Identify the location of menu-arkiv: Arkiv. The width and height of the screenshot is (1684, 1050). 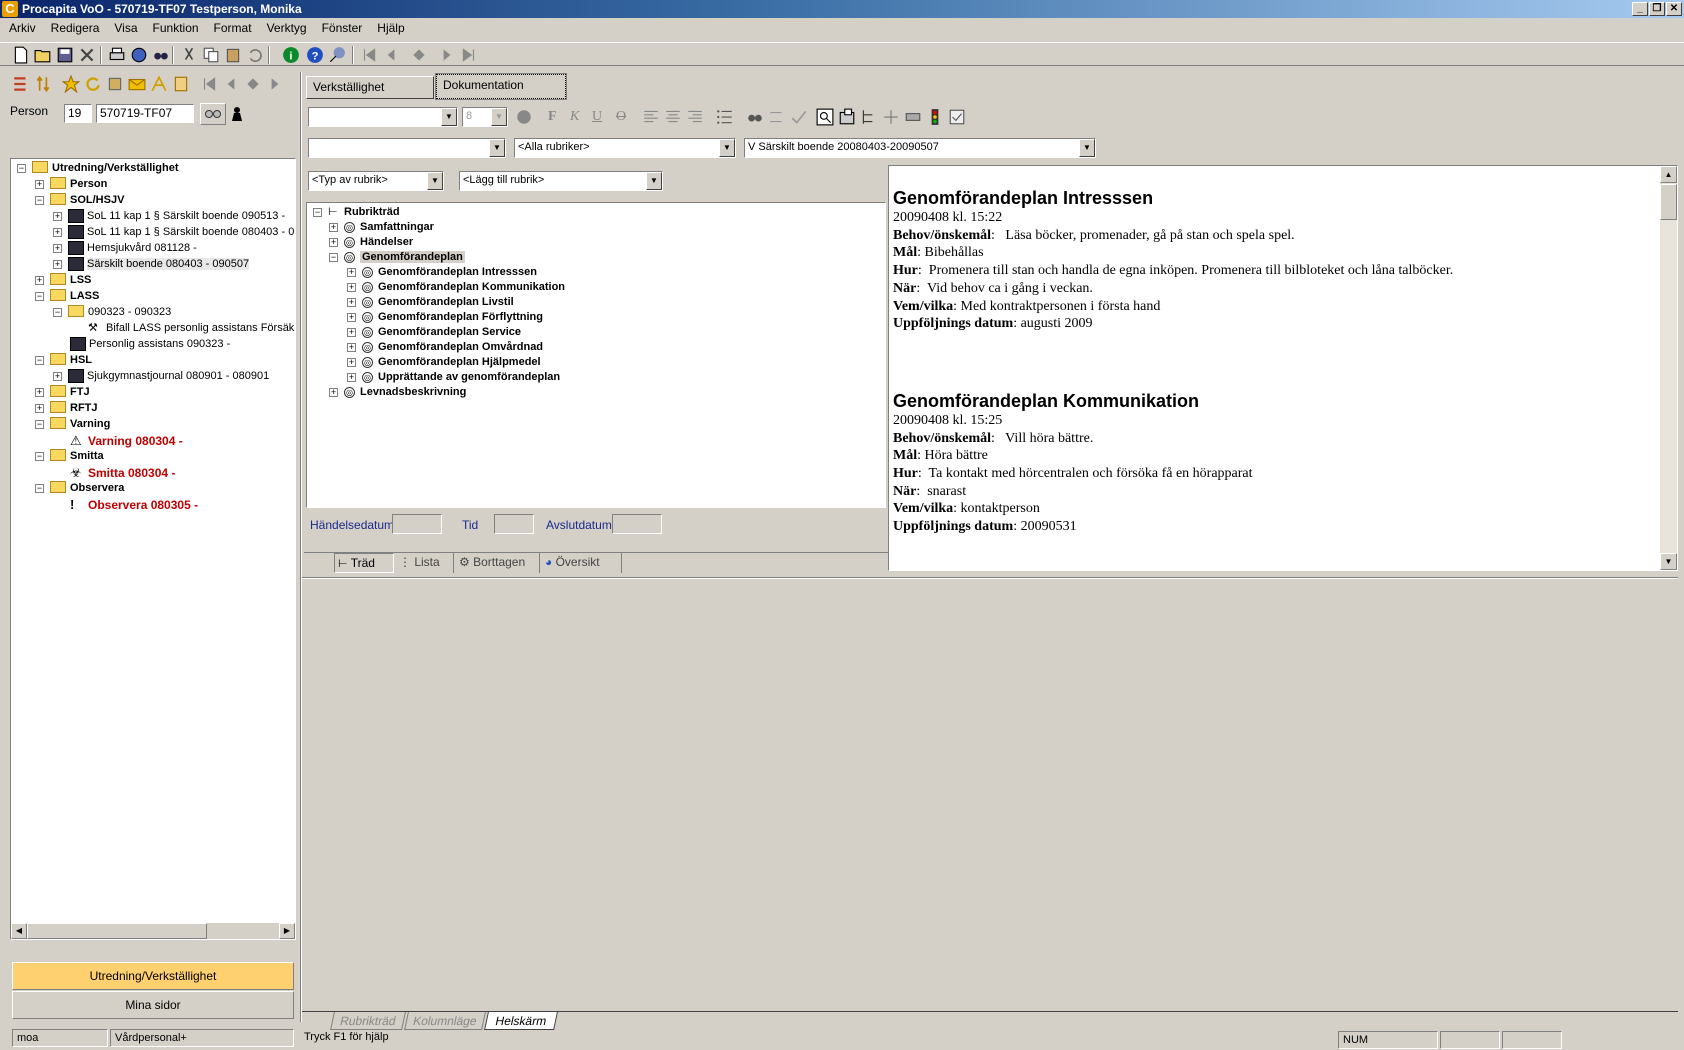
(21, 26).